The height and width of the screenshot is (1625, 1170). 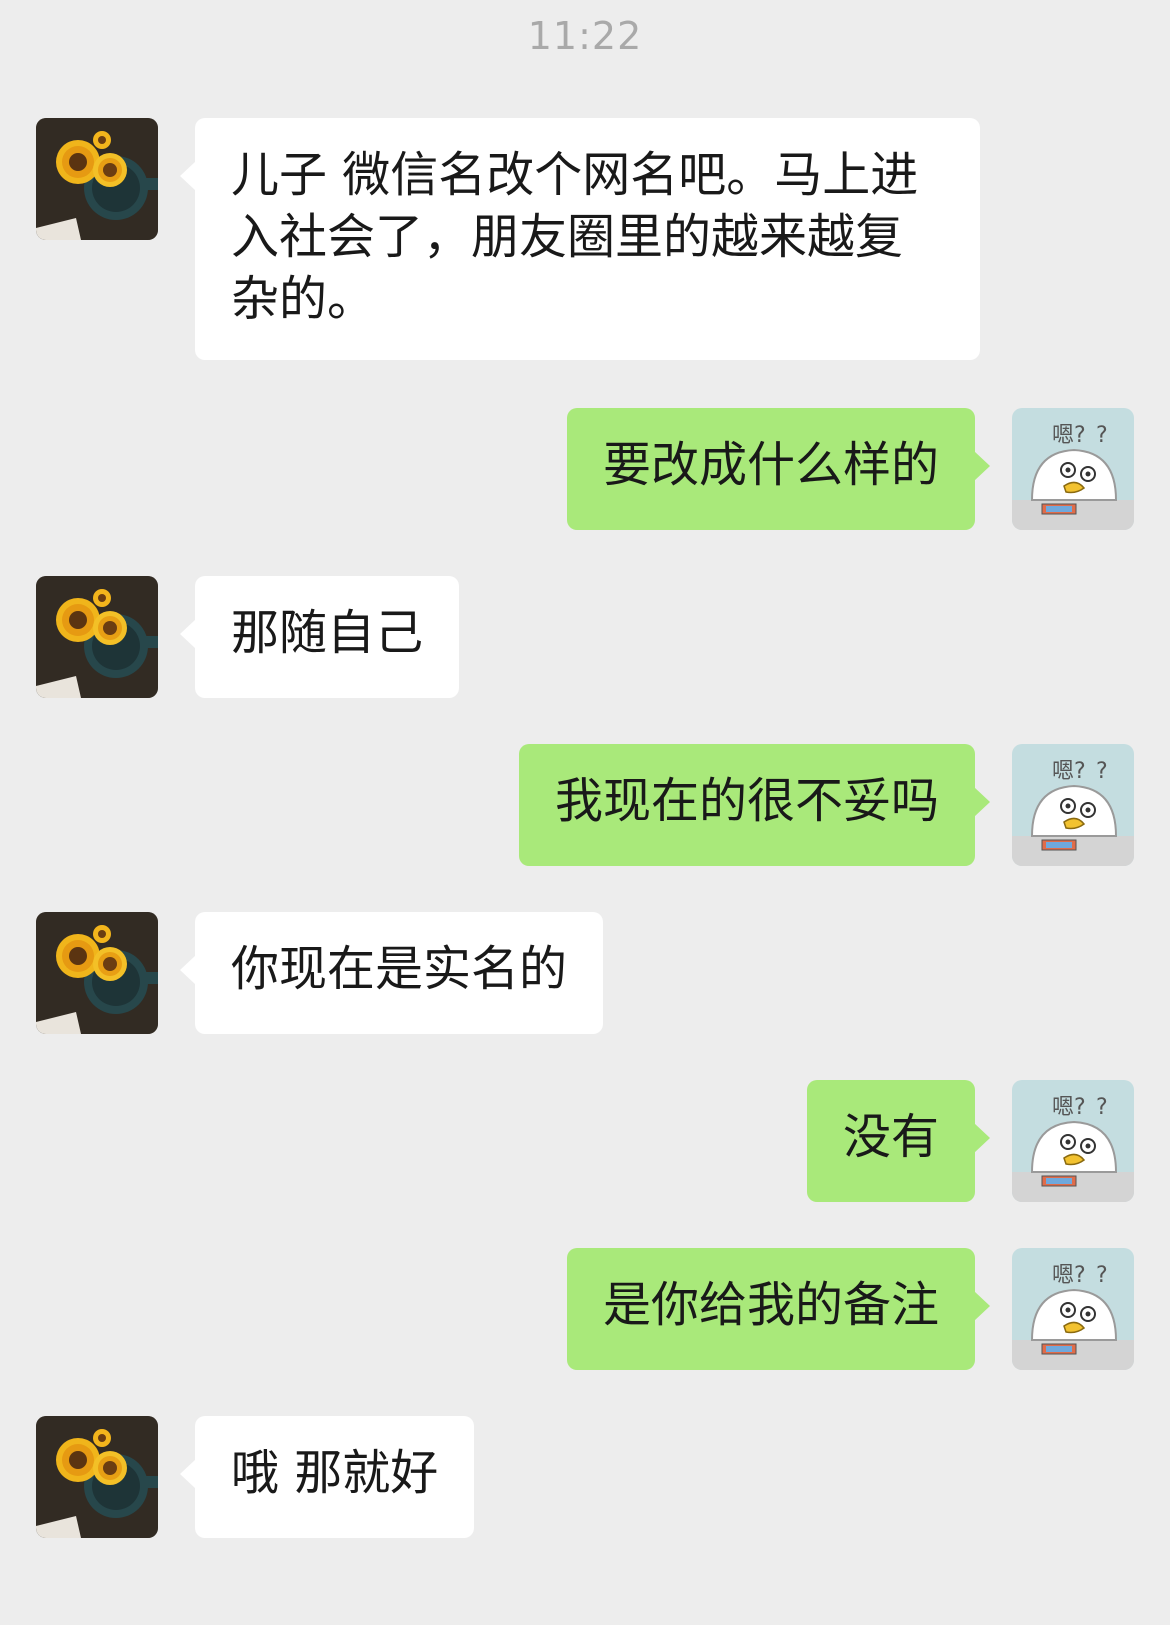 What do you see at coordinates (778, 469) in the screenshot?
I see `outgoing-message-bubble: 要改成什么样的` at bounding box center [778, 469].